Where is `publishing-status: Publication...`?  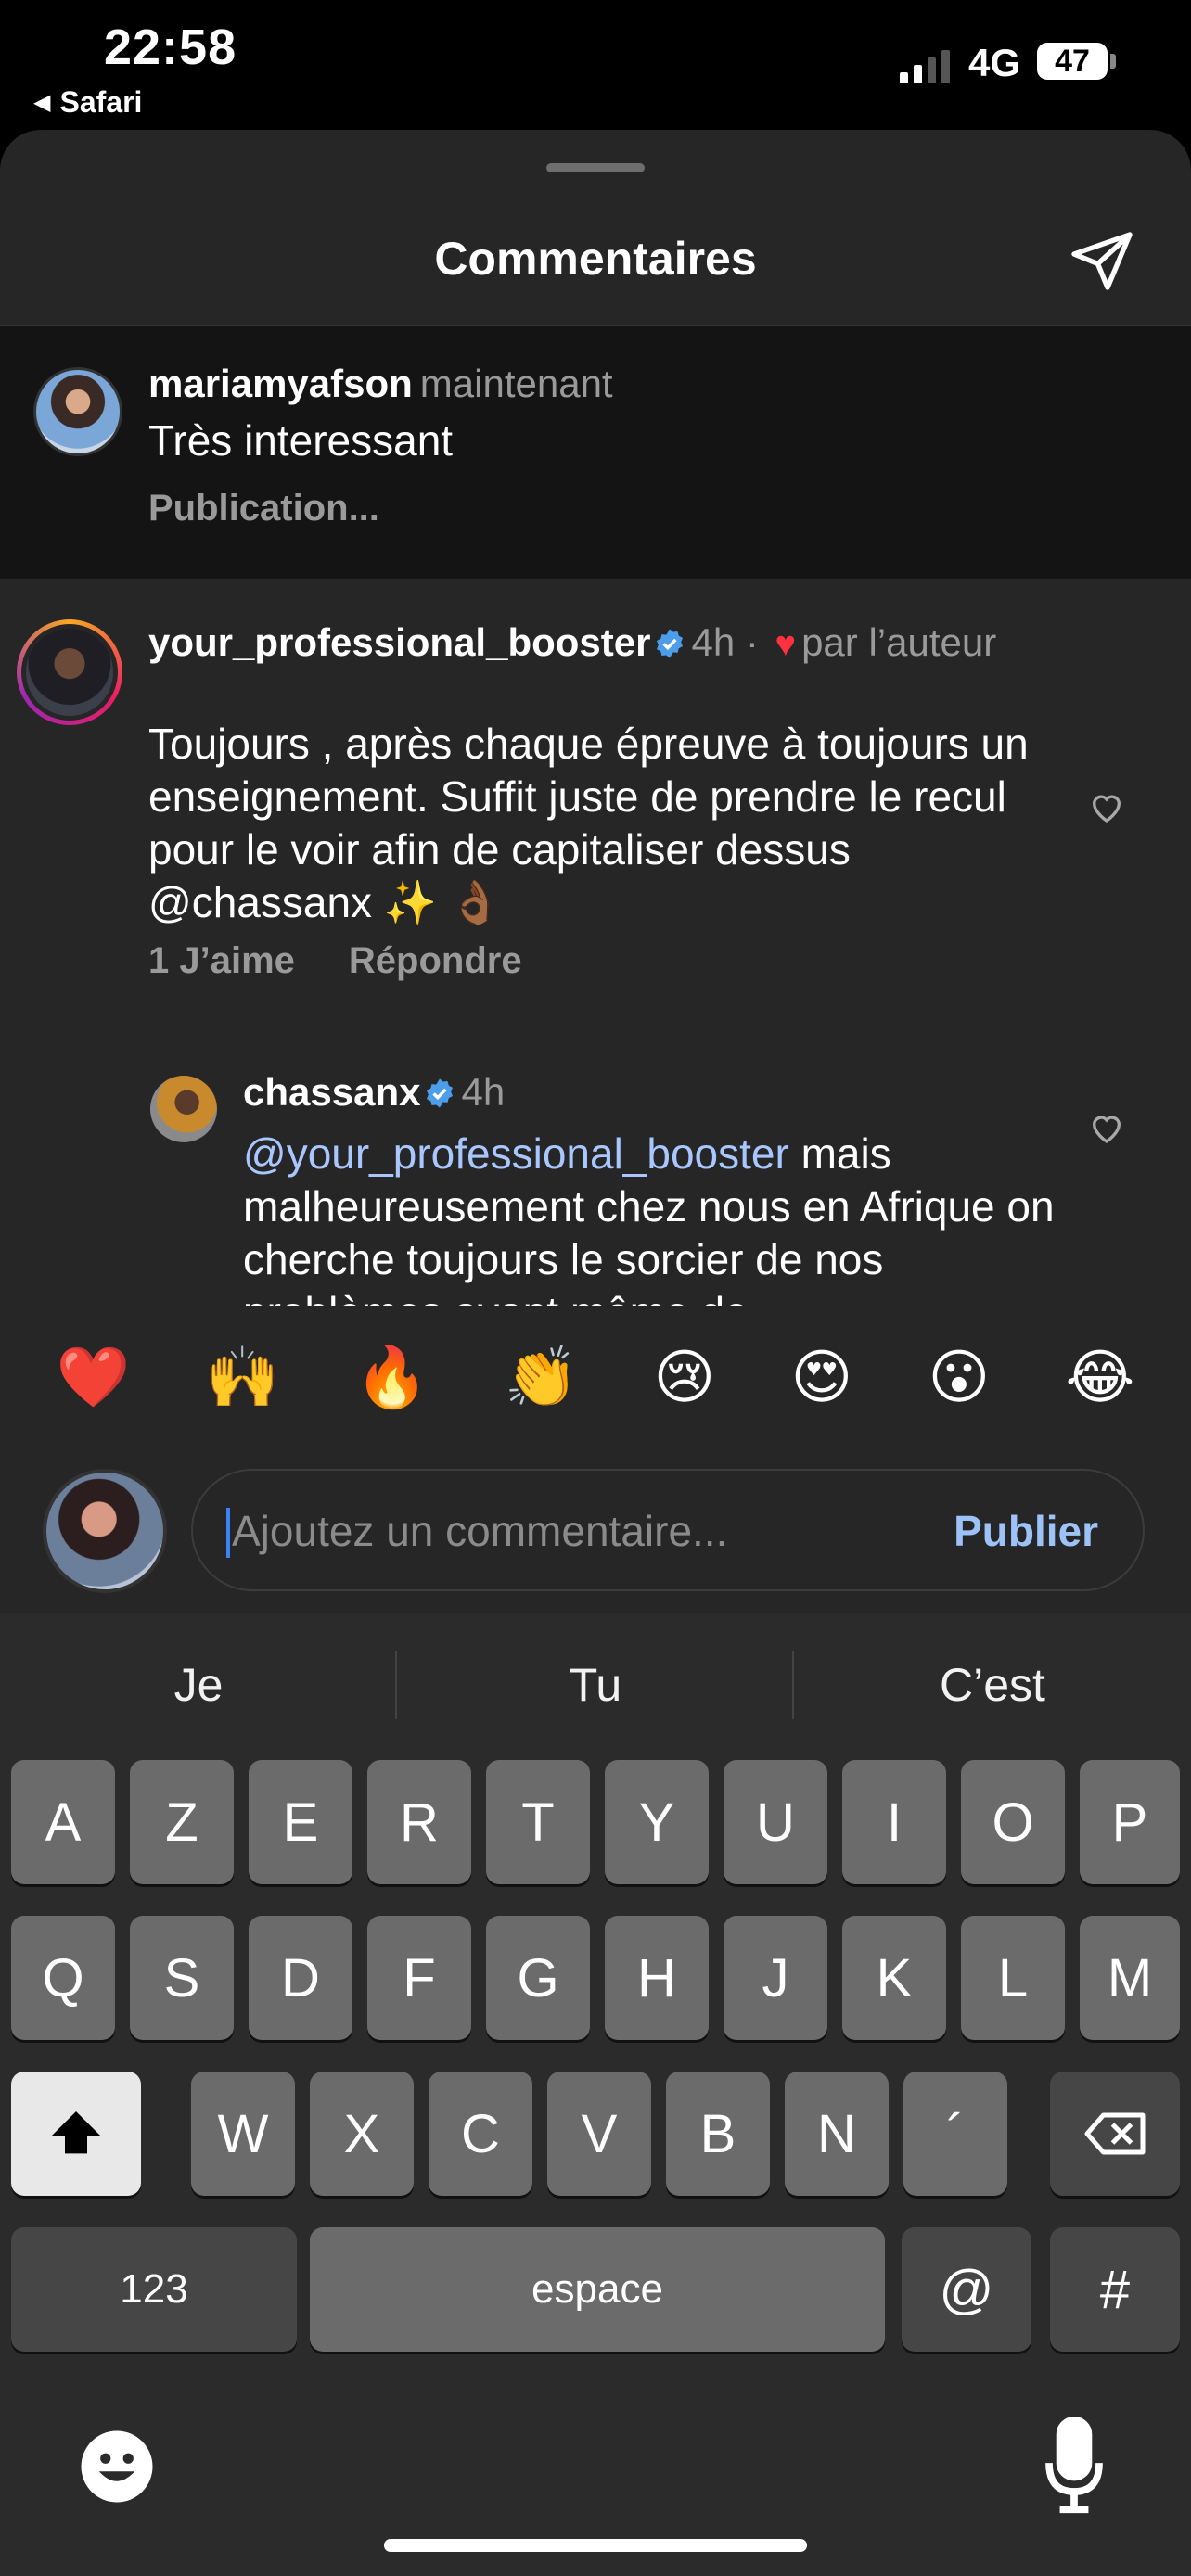 publishing-status: Publication... is located at coordinates (263, 509).